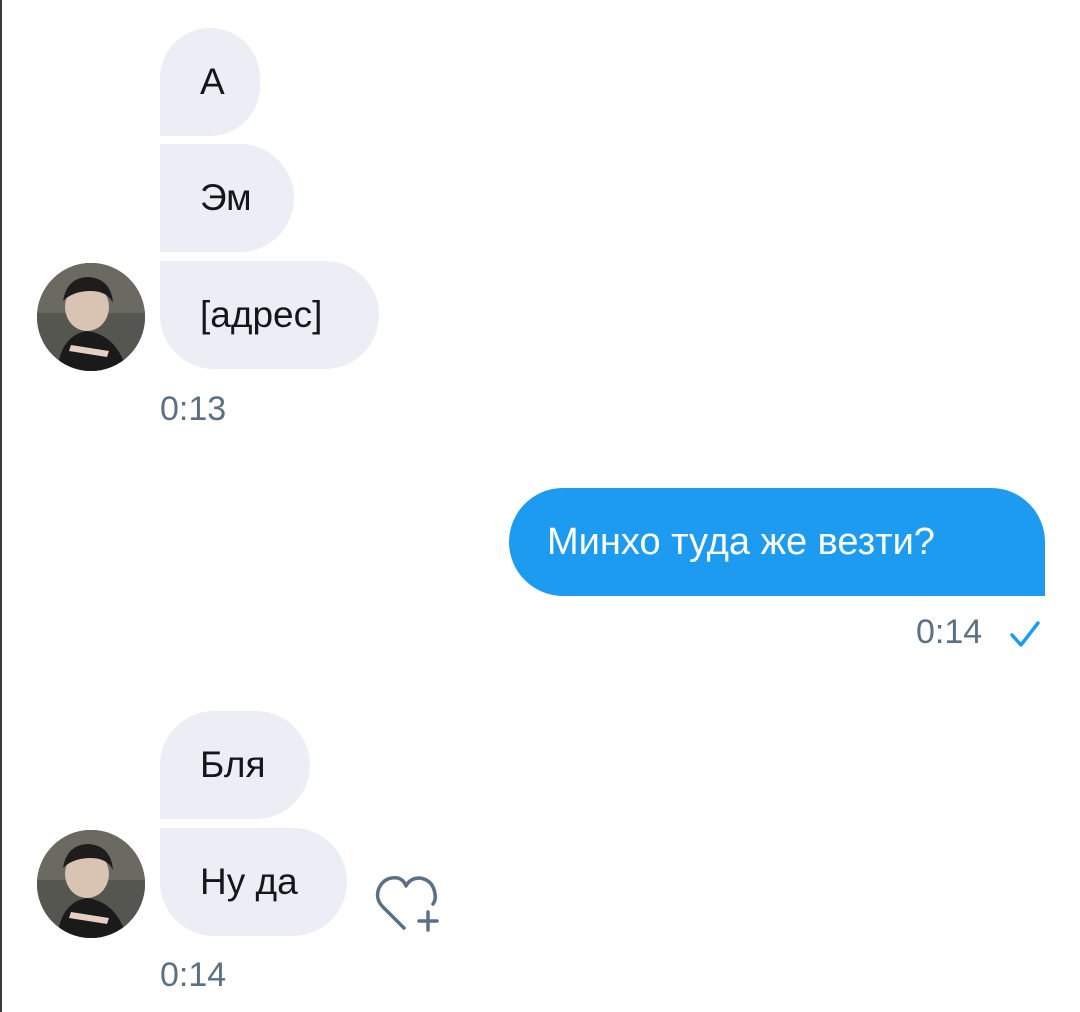 The width and height of the screenshot is (1080, 1012). I want to click on message-text: [адрес], so click(261, 314).